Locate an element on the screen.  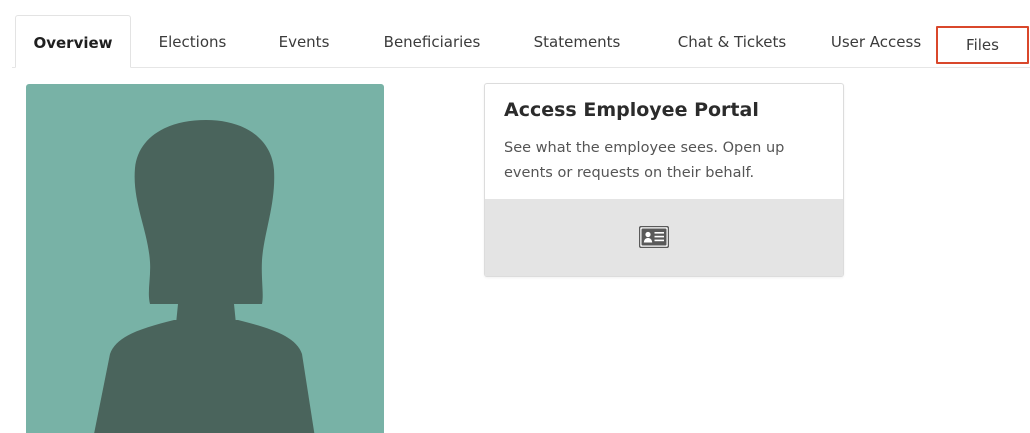
card-title: Access Employee Portal is located at coordinates (631, 110).